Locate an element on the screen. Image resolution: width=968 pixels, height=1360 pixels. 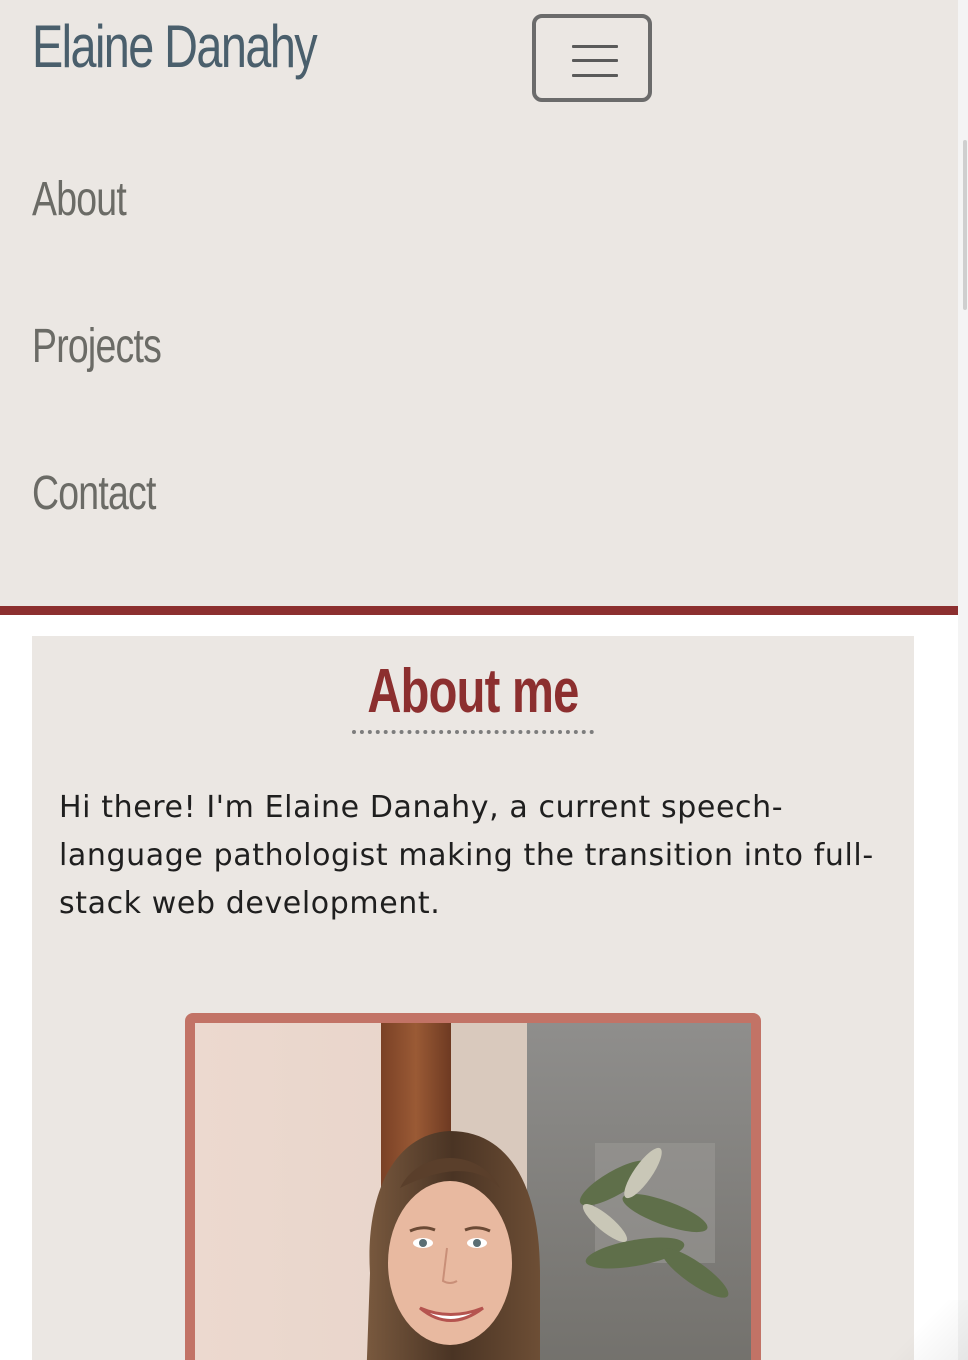
header-divider is located at coordinates (479, 610).